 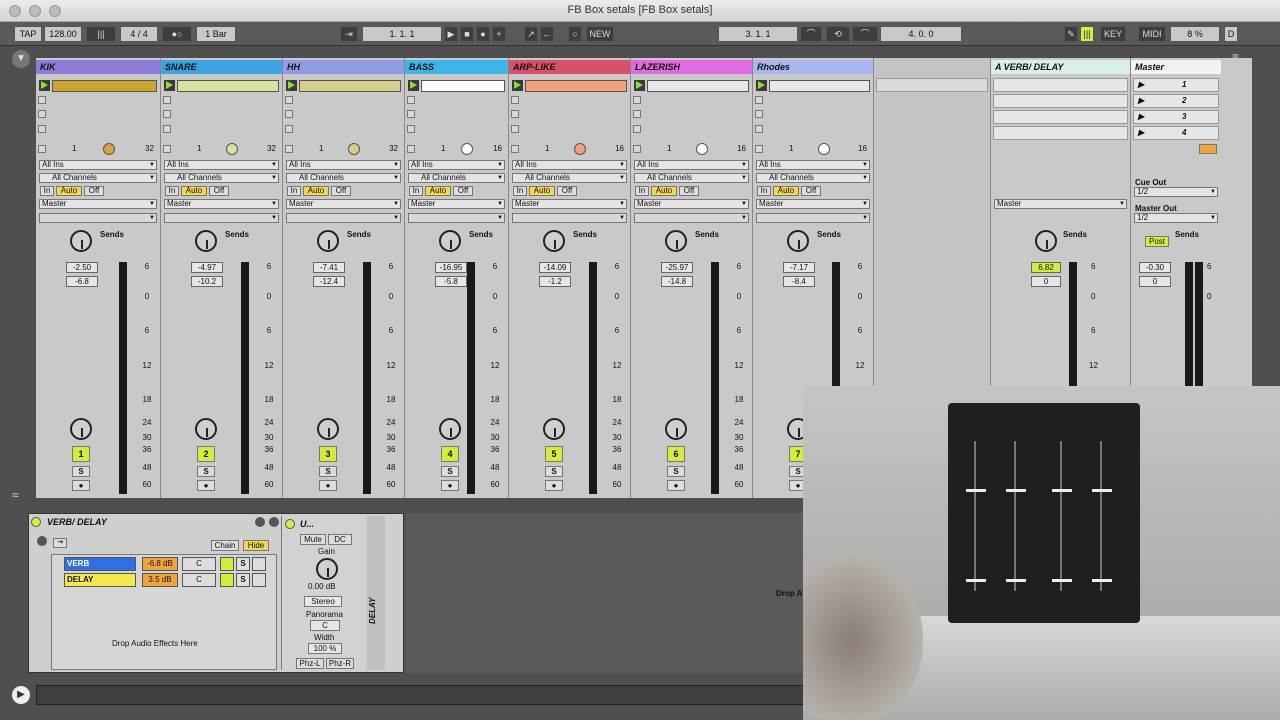 What do you see at coordinates (206, 454) in the screenshot?
I see `track-activator-button: 2` at bounding box center [206, 454].